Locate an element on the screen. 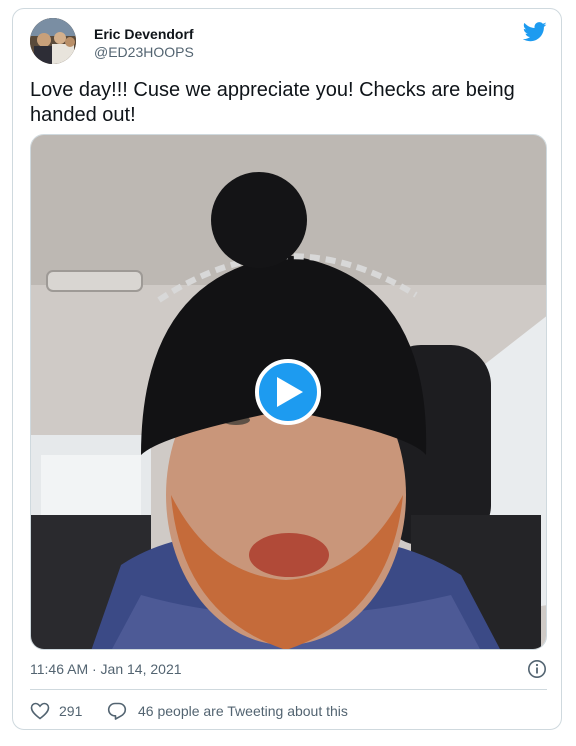  avatar is located at coordinates (53, 41).